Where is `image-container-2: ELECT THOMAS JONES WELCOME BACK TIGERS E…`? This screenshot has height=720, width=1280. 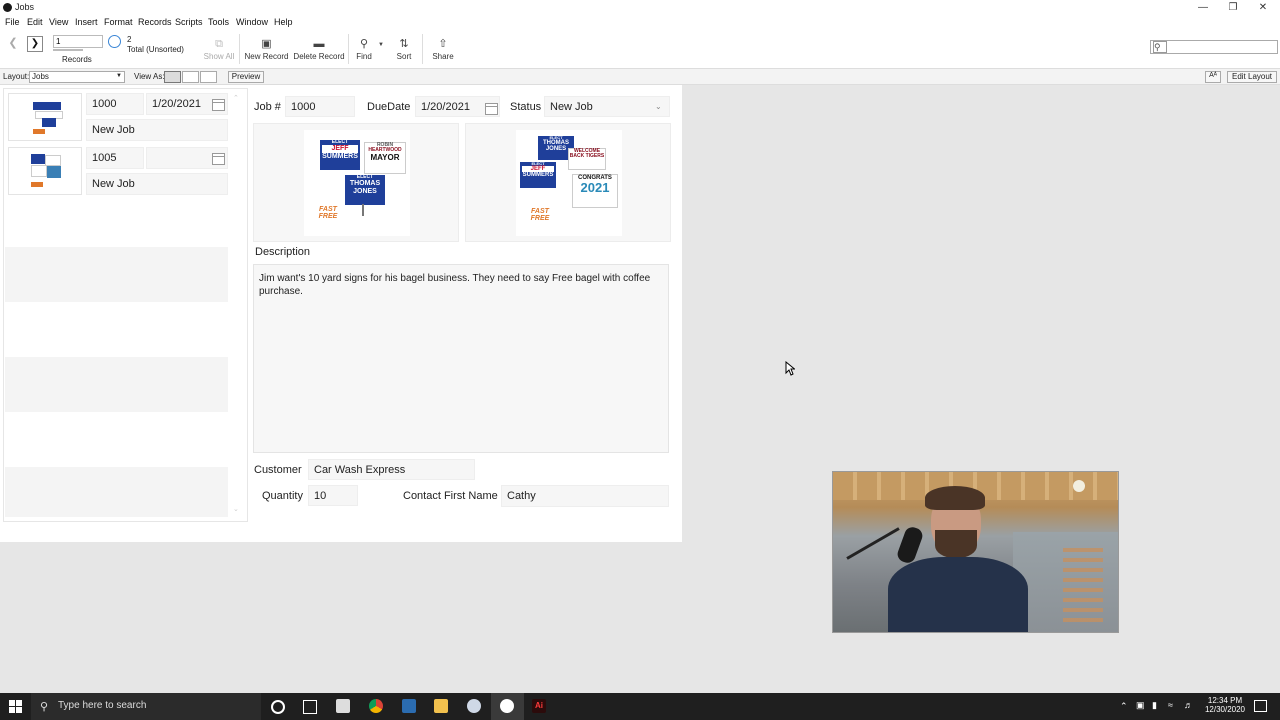
image-container-2: ELECT THOMAS JONES WELCOME BACK TIGERS E… is located at coordinates (568, 182).